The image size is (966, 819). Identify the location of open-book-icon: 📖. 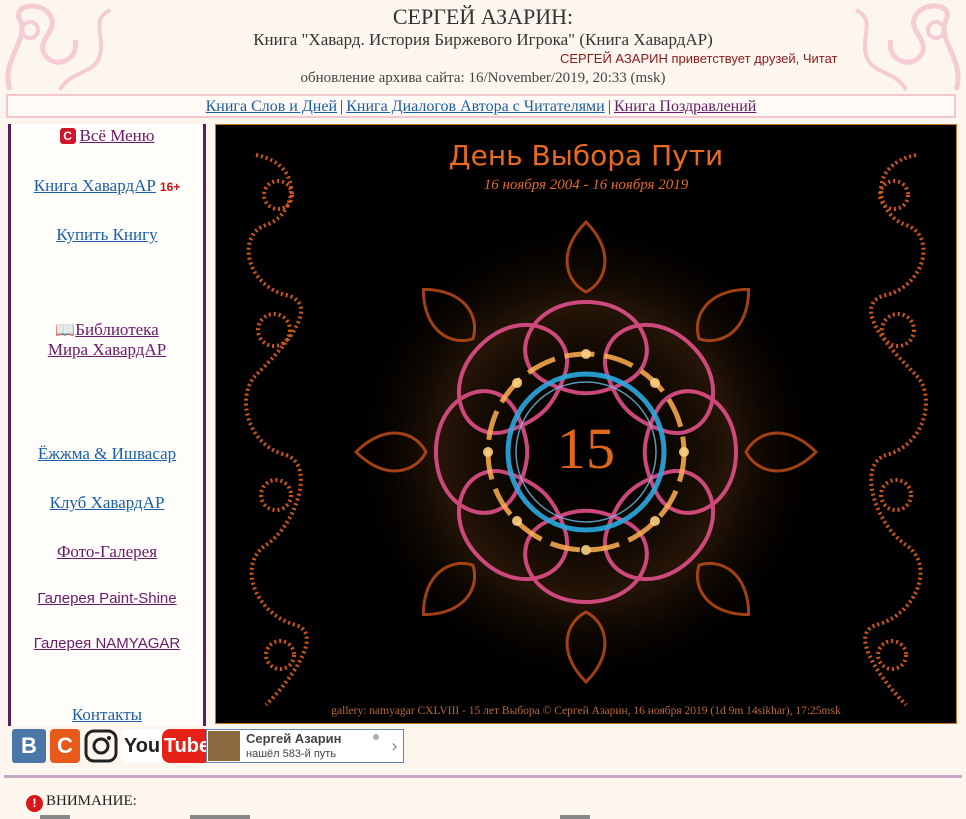
(65, 330).